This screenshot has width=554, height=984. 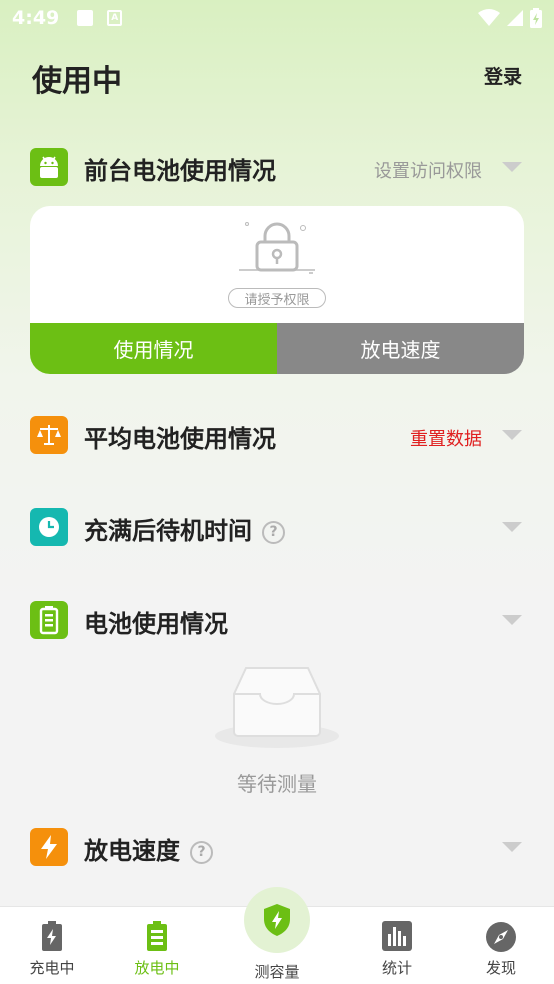 I want to click on clock-icon, so click(x=49, y=527).